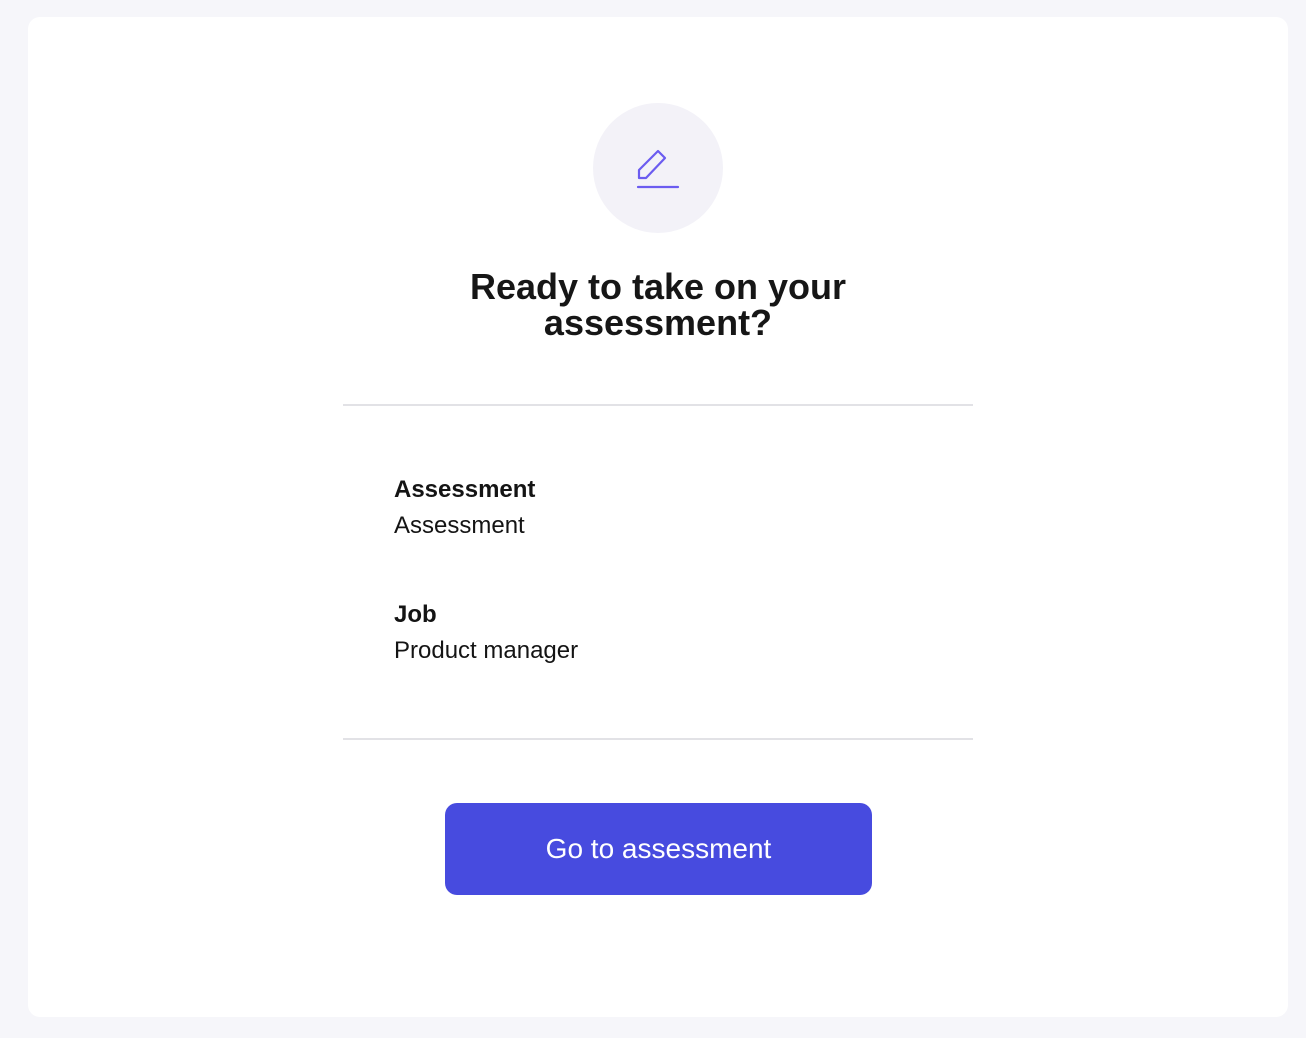  What do you see at coordinates (486, 633) in the screenshot?
I see `job-detail: Job Product manager` at bounding box center [486, 633].